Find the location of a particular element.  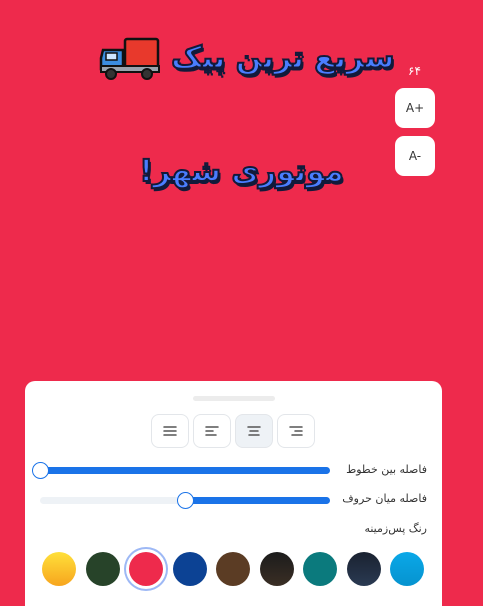

line-spacing-slider is located at coordinates (181, 470).